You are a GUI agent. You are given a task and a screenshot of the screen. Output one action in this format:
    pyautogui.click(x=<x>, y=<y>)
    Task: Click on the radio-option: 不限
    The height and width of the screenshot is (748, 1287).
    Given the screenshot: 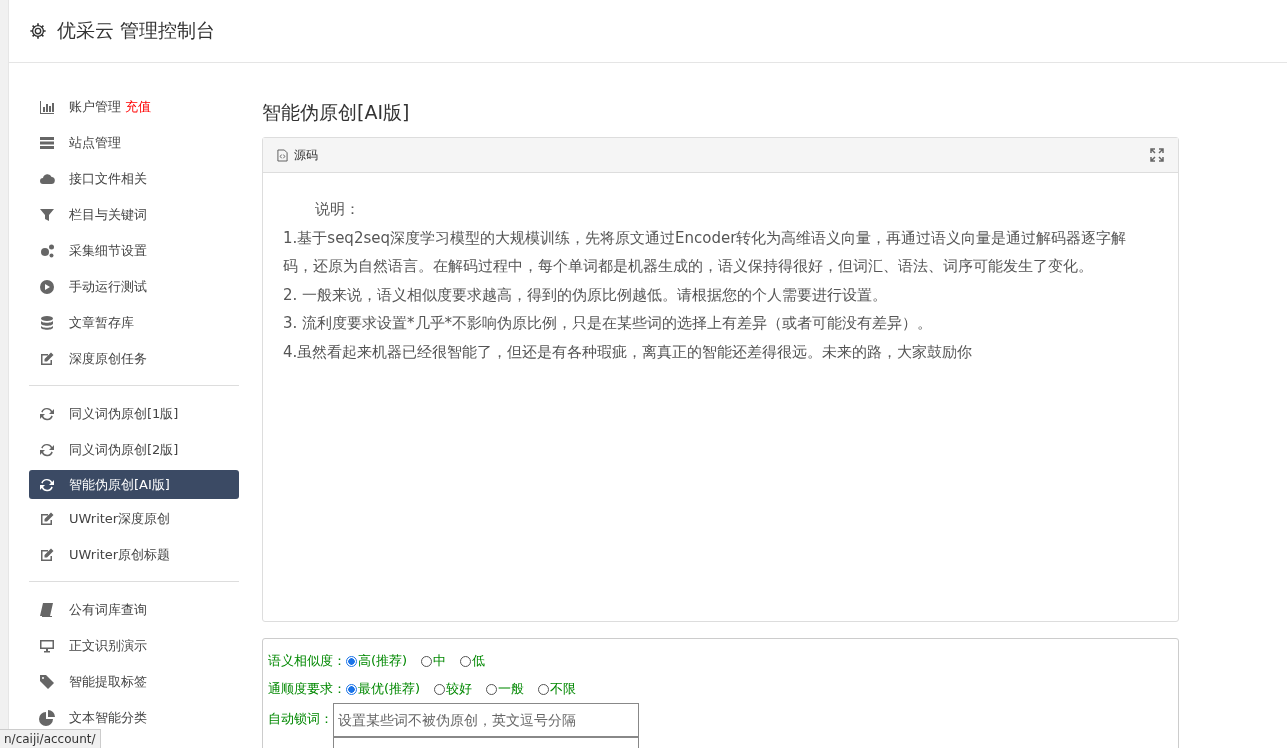 What is the action you would take?
    pyautogui.click(x=557, y=689)
    